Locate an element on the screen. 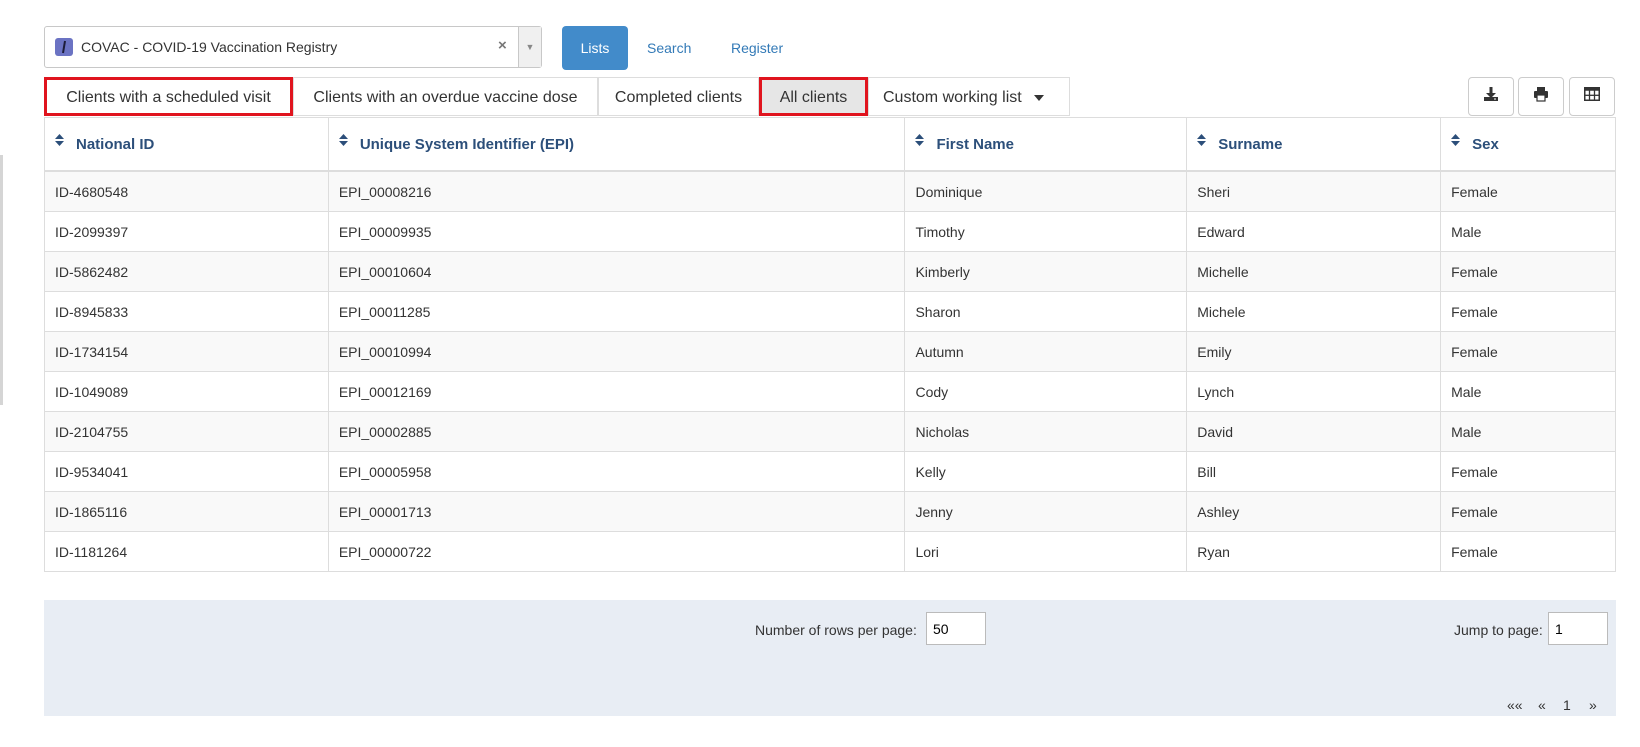 The image size is (1640, 747). jump-to-page-label: Jump to page: is located at coordinates (1498, 630).